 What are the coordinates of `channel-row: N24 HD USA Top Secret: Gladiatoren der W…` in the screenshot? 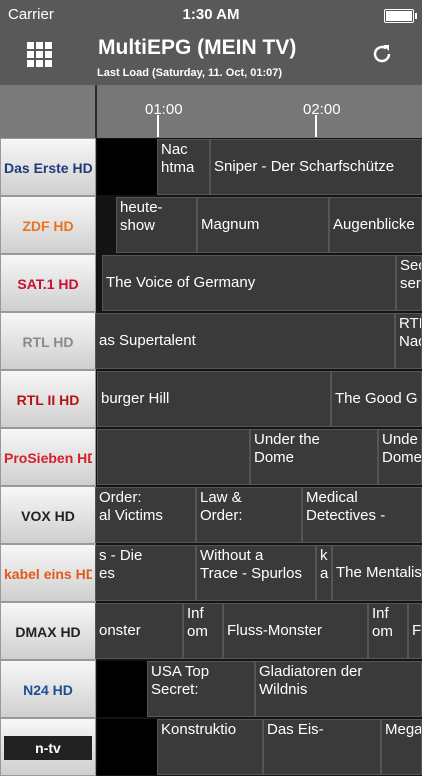 It's located at (211, 689).